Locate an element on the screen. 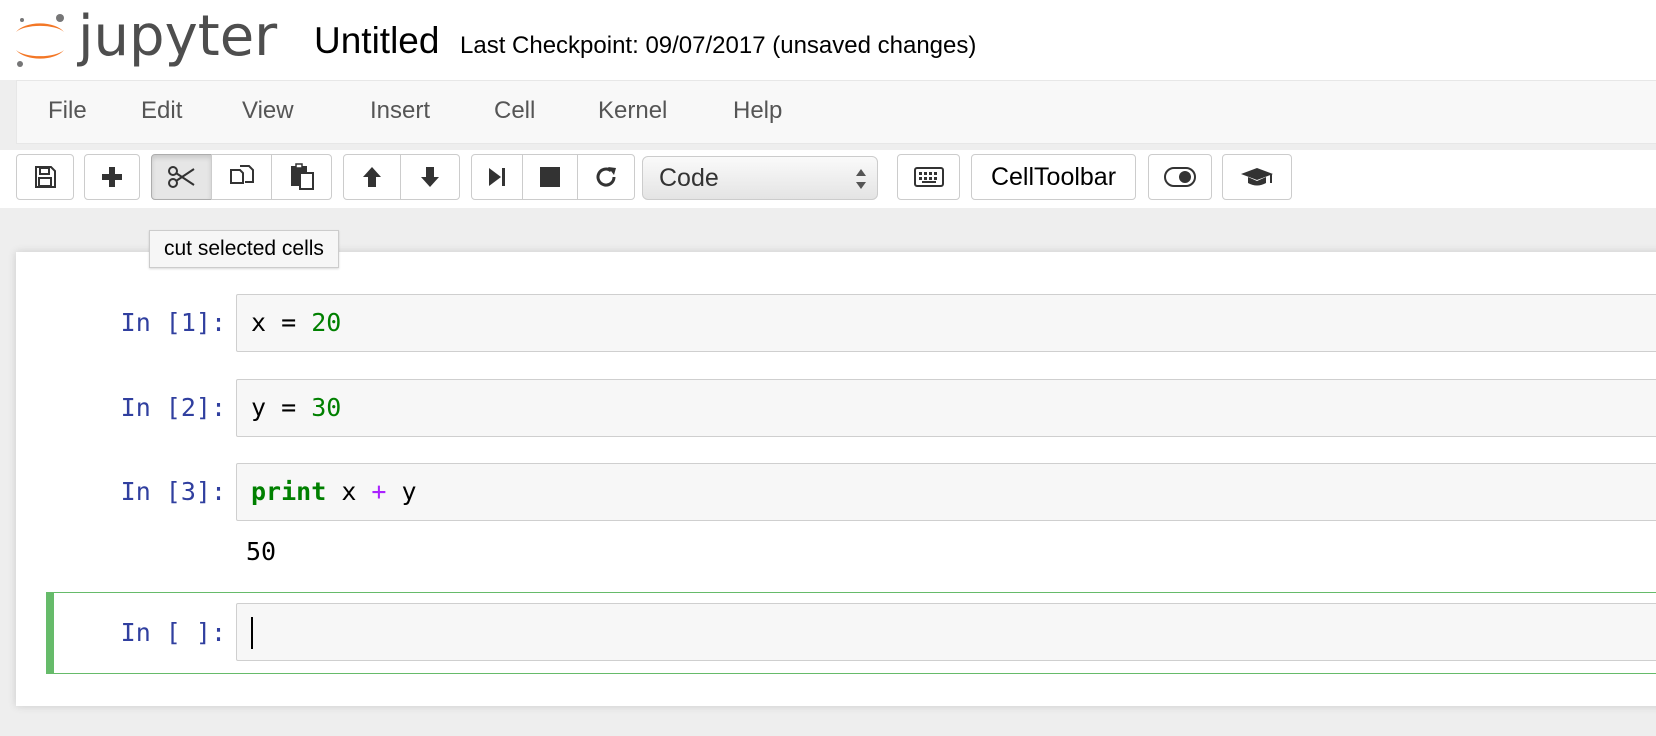 This screenshot has height=736, width=1656. restart-kernel-button is located at coordinates (606, 177).